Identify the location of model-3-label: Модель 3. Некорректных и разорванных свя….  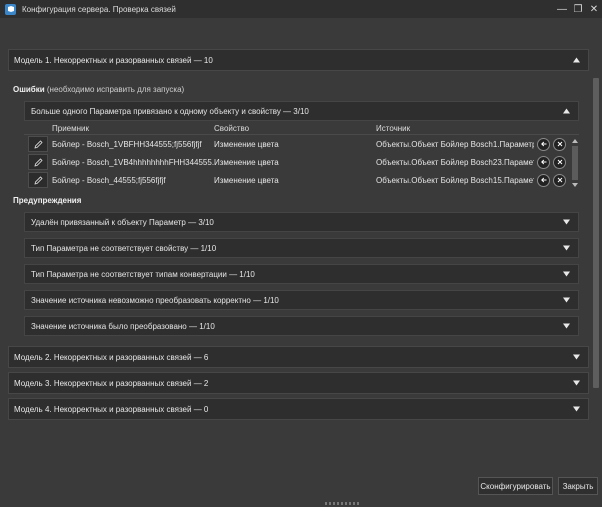
(111, 383).